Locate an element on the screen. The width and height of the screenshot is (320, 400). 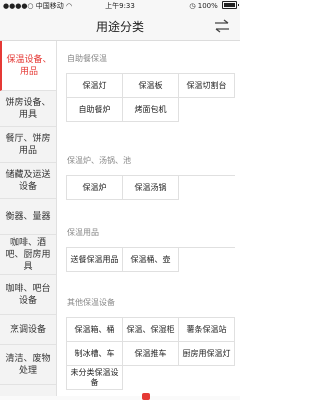
sidebar-item-storage-transport: 储藏及运送设备 is located at coordinates (28, 181).